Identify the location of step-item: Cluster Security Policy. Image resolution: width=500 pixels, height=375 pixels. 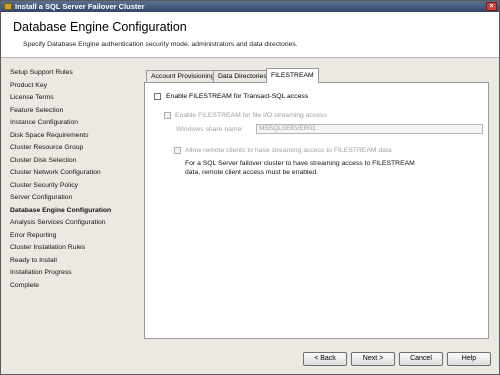
(44, 185).